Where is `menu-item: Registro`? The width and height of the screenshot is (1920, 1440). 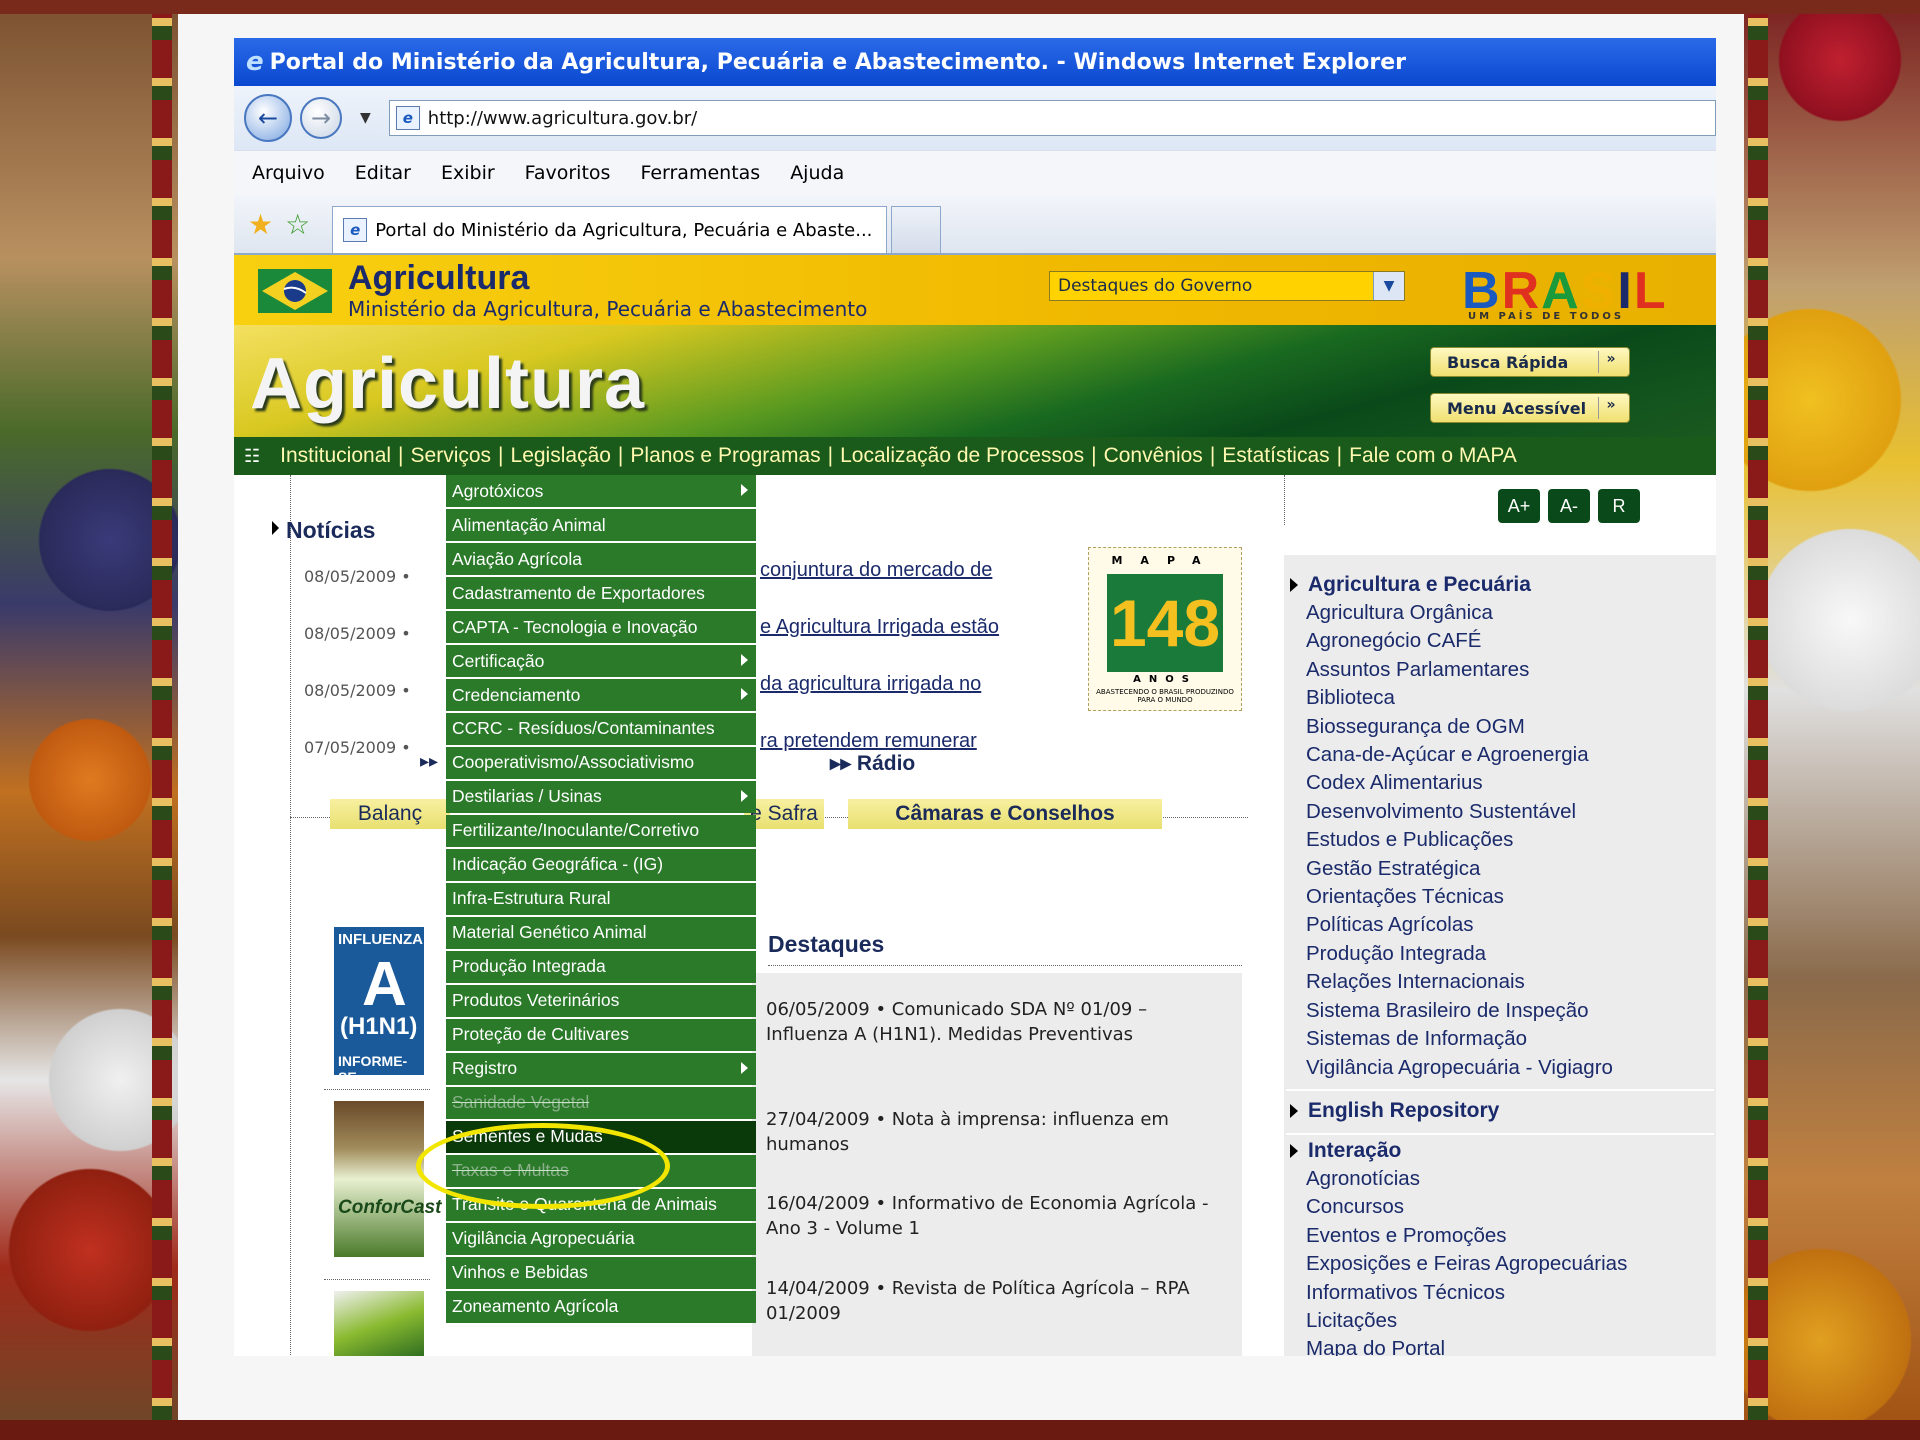
menu-item: Registro is located at coordinates (601, 1068).